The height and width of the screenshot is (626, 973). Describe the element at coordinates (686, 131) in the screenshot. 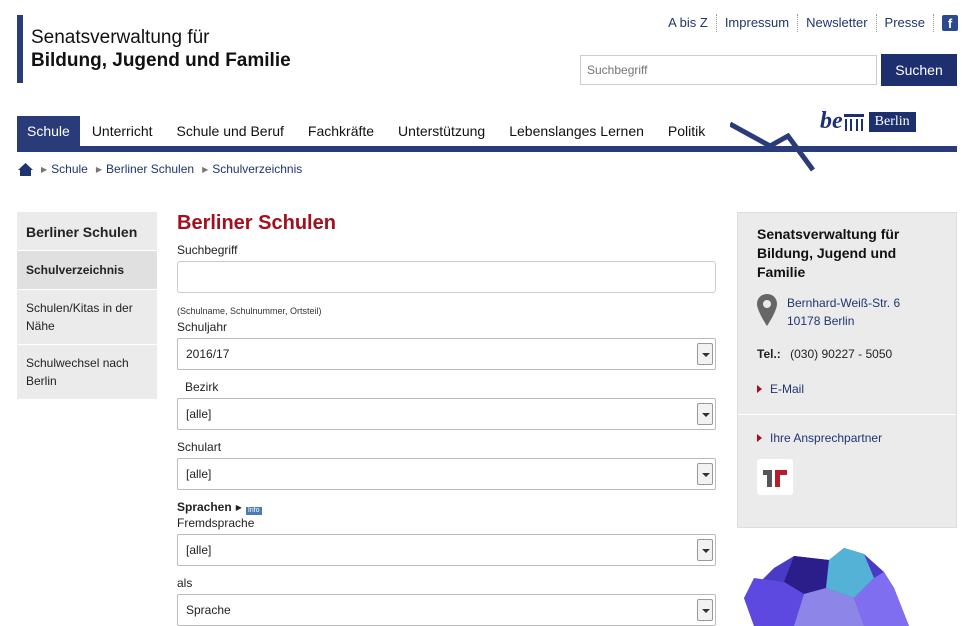

I see `nav-politik: Politik` at that location.